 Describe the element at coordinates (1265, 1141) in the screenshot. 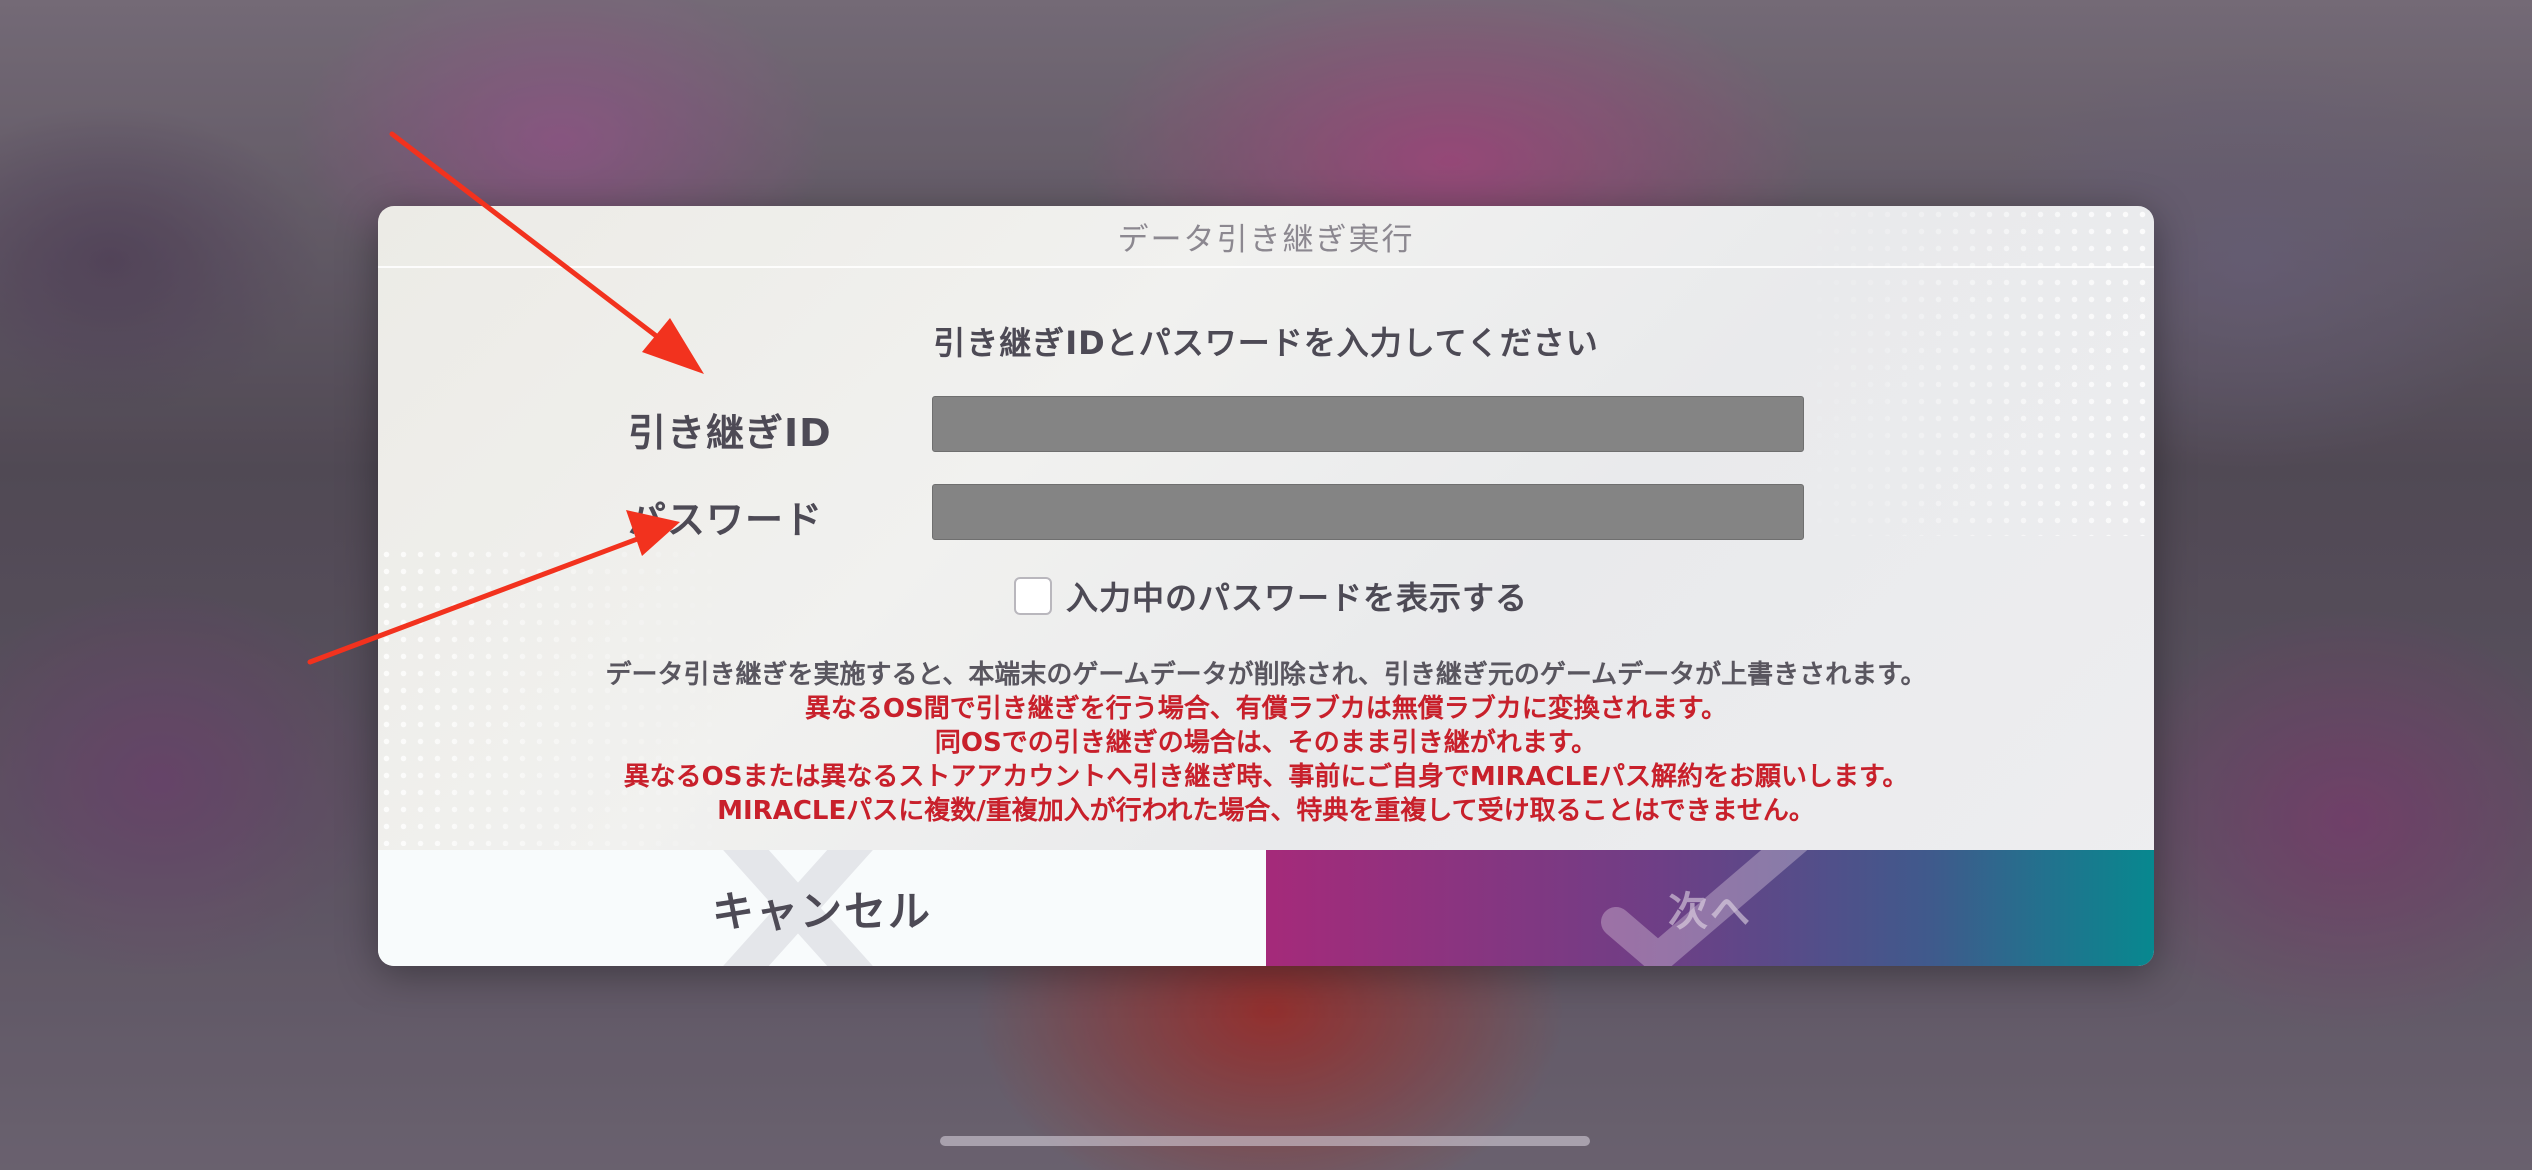

I see `home-indicator` at that location.